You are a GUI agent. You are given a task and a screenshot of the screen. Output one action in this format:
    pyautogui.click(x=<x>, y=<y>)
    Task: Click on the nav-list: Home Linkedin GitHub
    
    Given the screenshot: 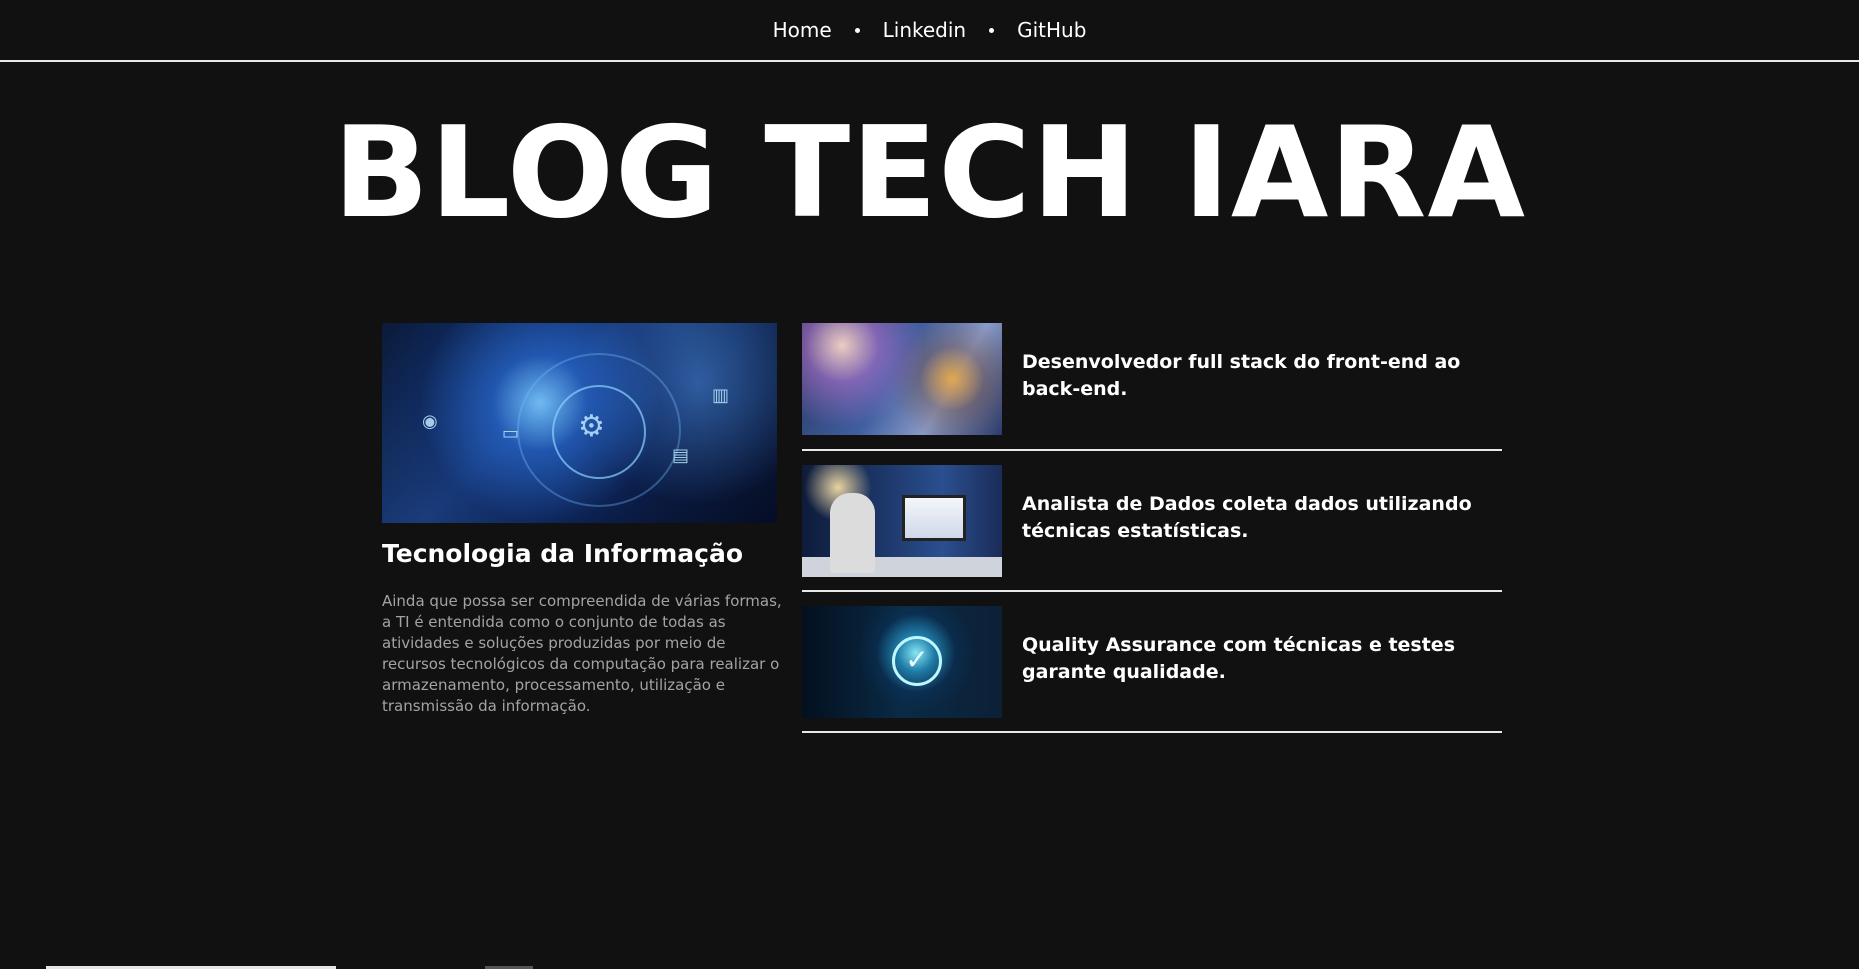 What is the action you would take?
    pyautogui.click(x=930, y=30)
    